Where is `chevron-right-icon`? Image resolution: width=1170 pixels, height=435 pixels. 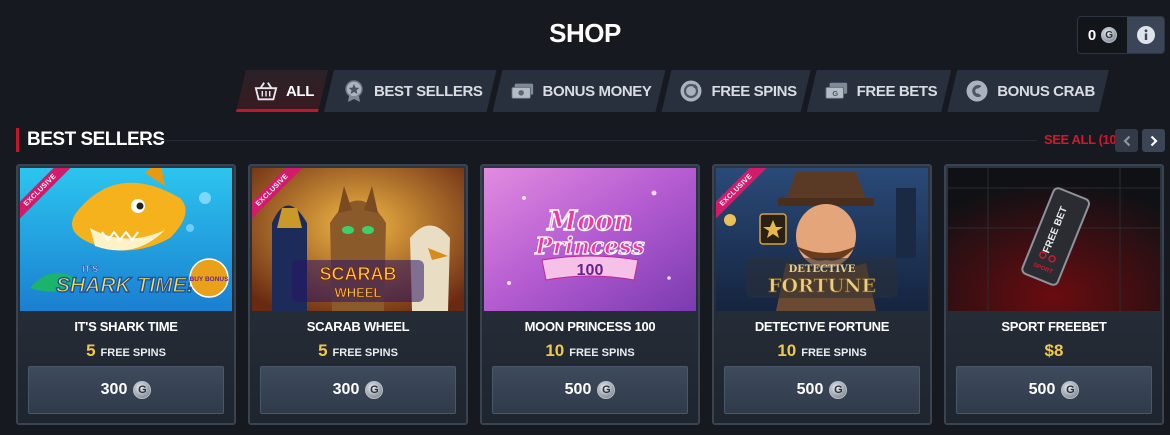
chevron-right-icon is located at coordinates (1154, 140).